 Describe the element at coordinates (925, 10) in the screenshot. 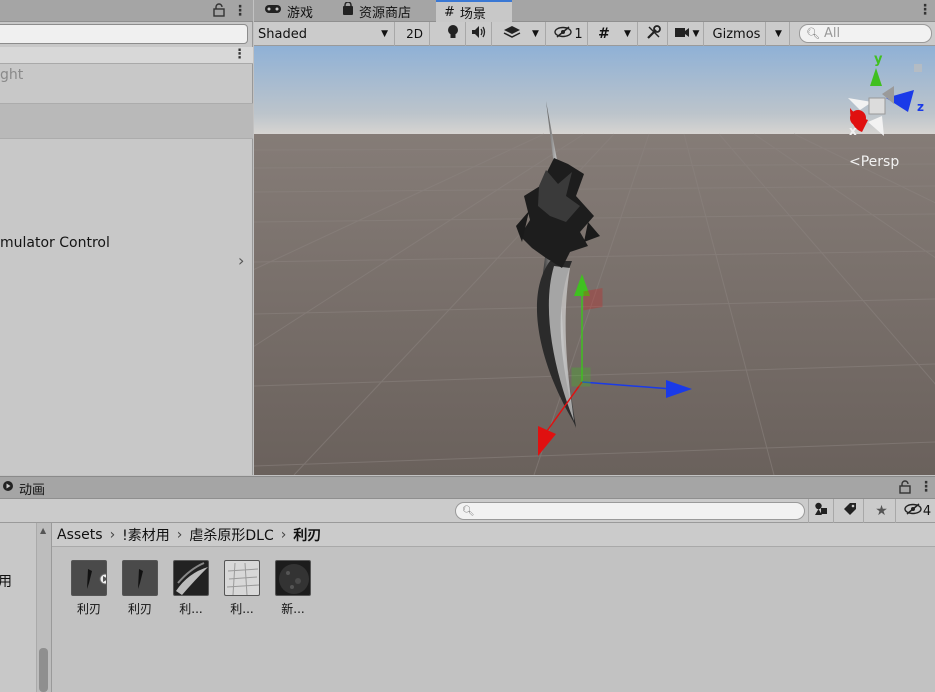

I see `scene-panel-menu-icon: ⋮` at that location.